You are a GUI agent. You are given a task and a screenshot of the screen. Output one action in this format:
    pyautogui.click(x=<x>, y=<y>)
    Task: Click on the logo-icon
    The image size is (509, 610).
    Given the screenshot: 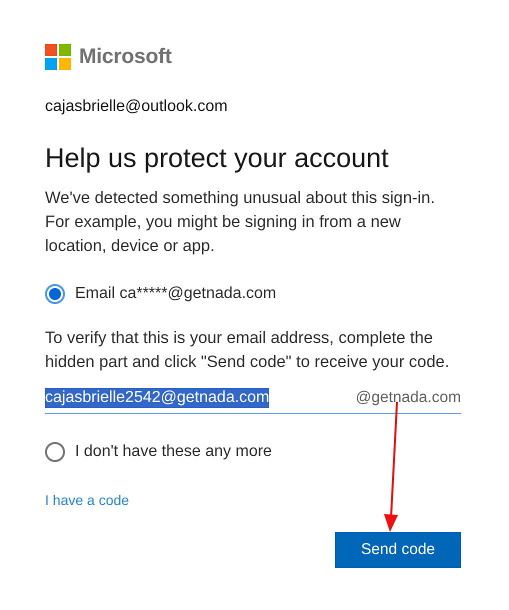 What is the action you would take?
    pyautogui.click(x=58, y=57)
    